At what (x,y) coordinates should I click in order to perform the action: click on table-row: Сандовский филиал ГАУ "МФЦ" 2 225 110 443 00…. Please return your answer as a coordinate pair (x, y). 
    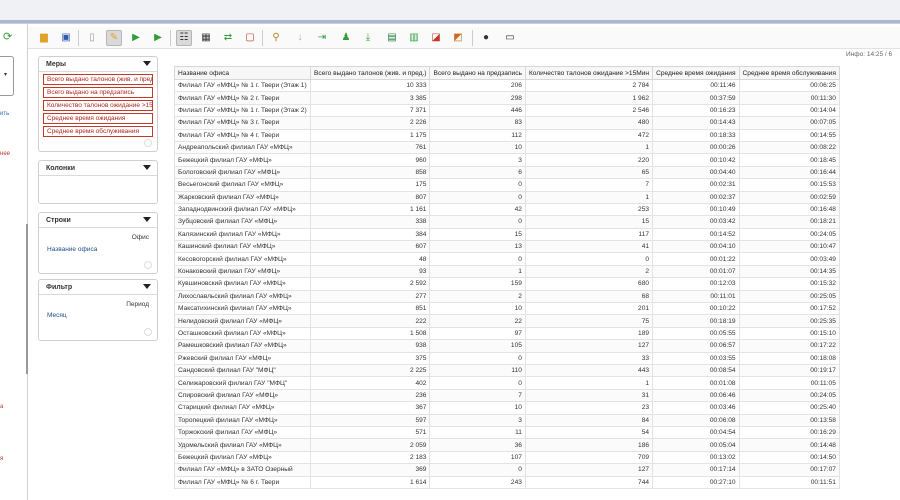
    Looking at the image, I should click on (507, 370).